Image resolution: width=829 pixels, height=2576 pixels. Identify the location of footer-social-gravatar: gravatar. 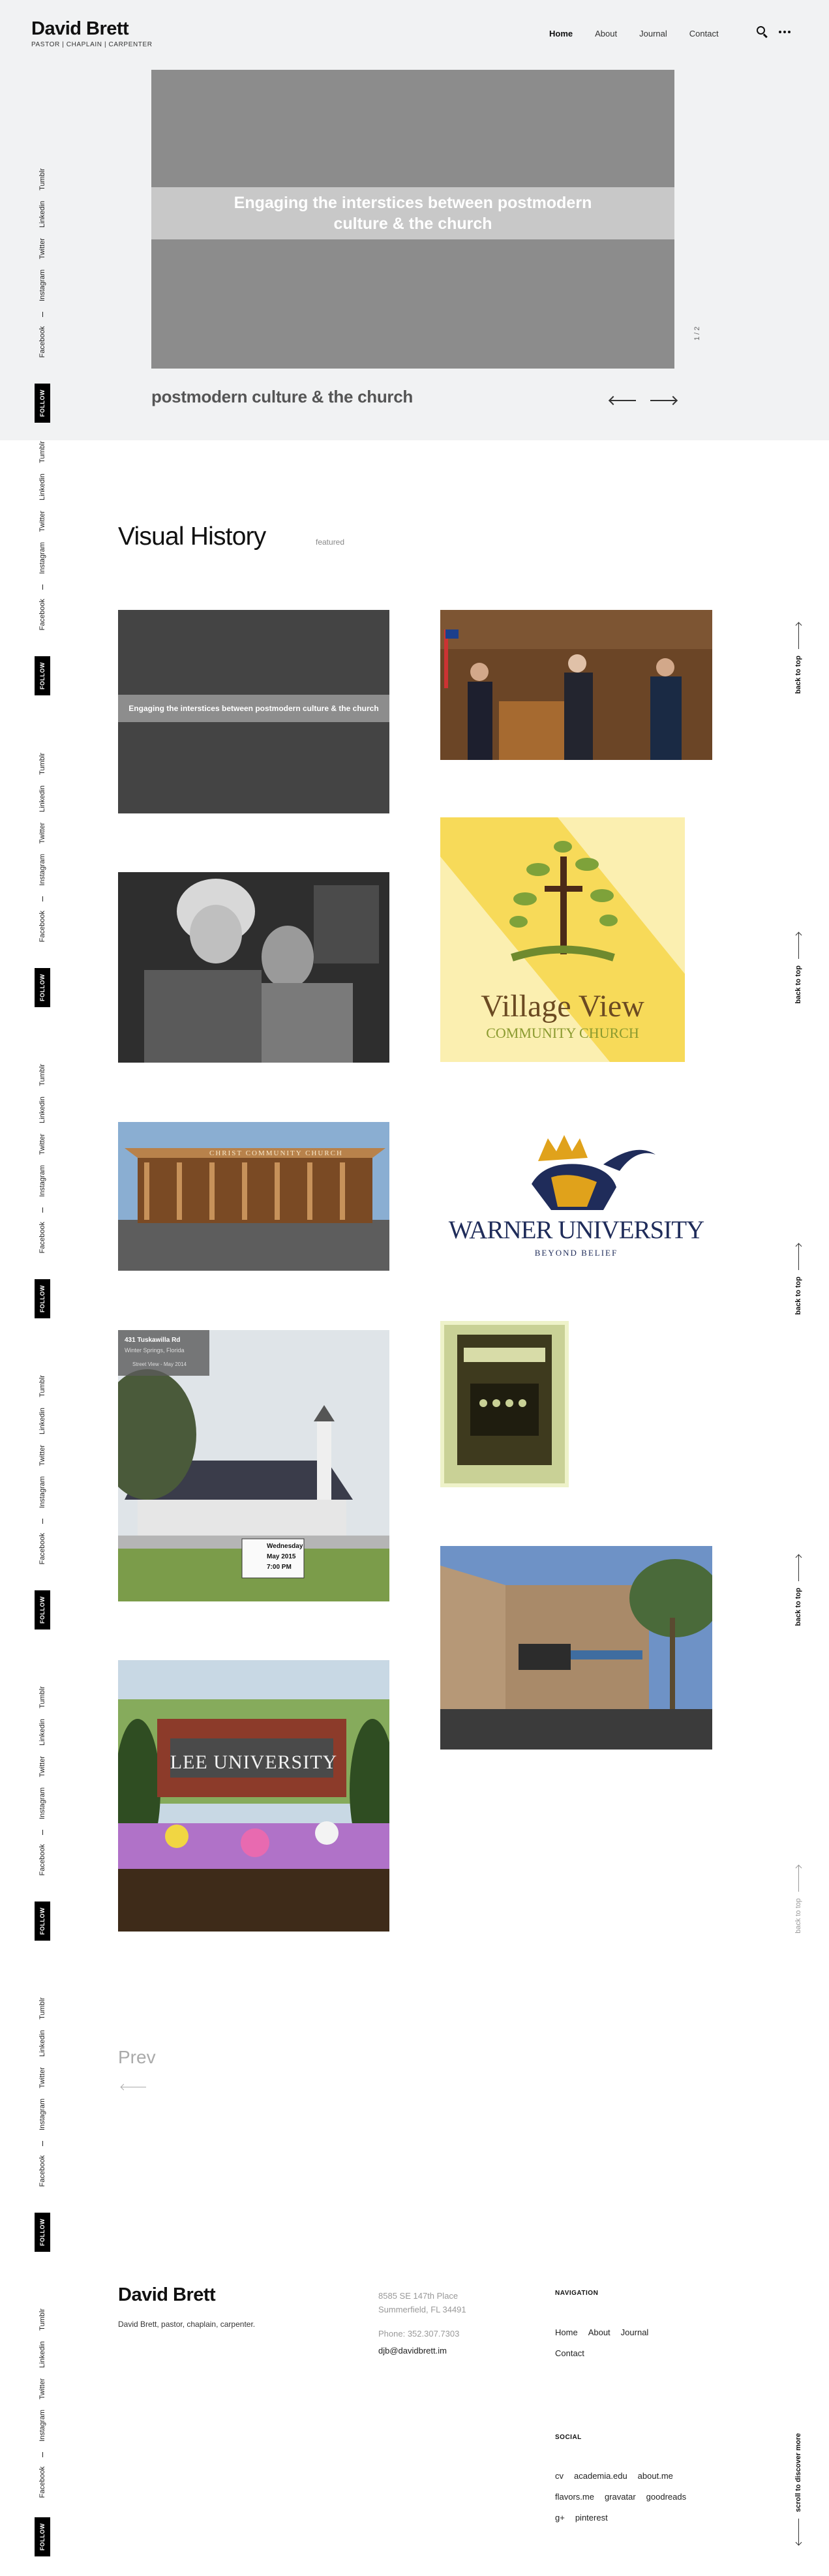
(620, 2497).